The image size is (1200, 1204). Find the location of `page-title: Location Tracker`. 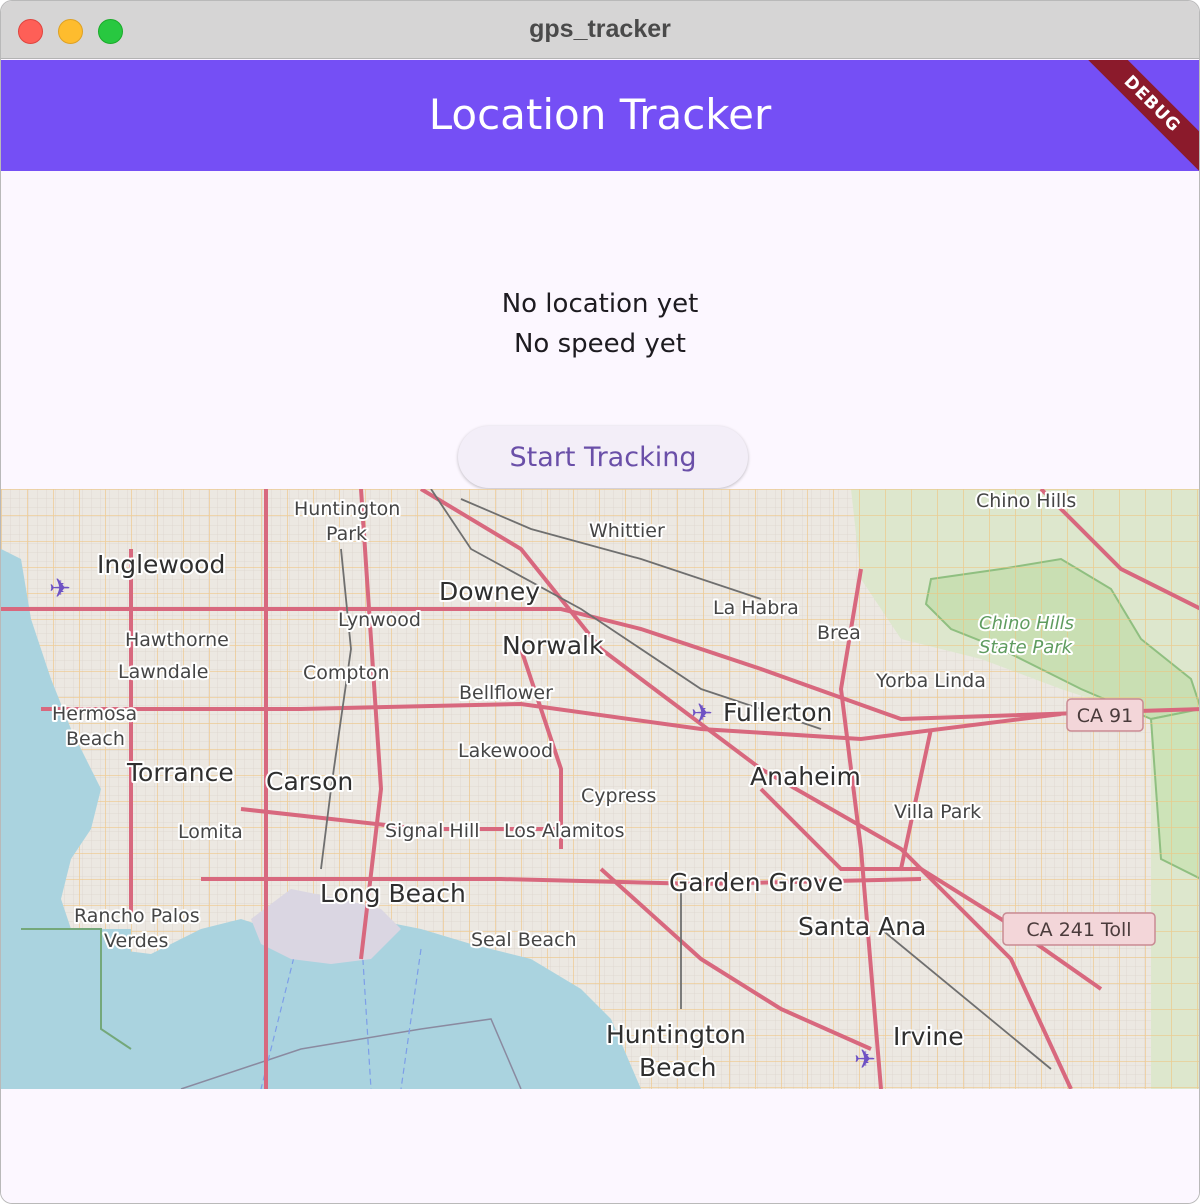

page-title: Location Tracker is located at coordinates (600, 114).